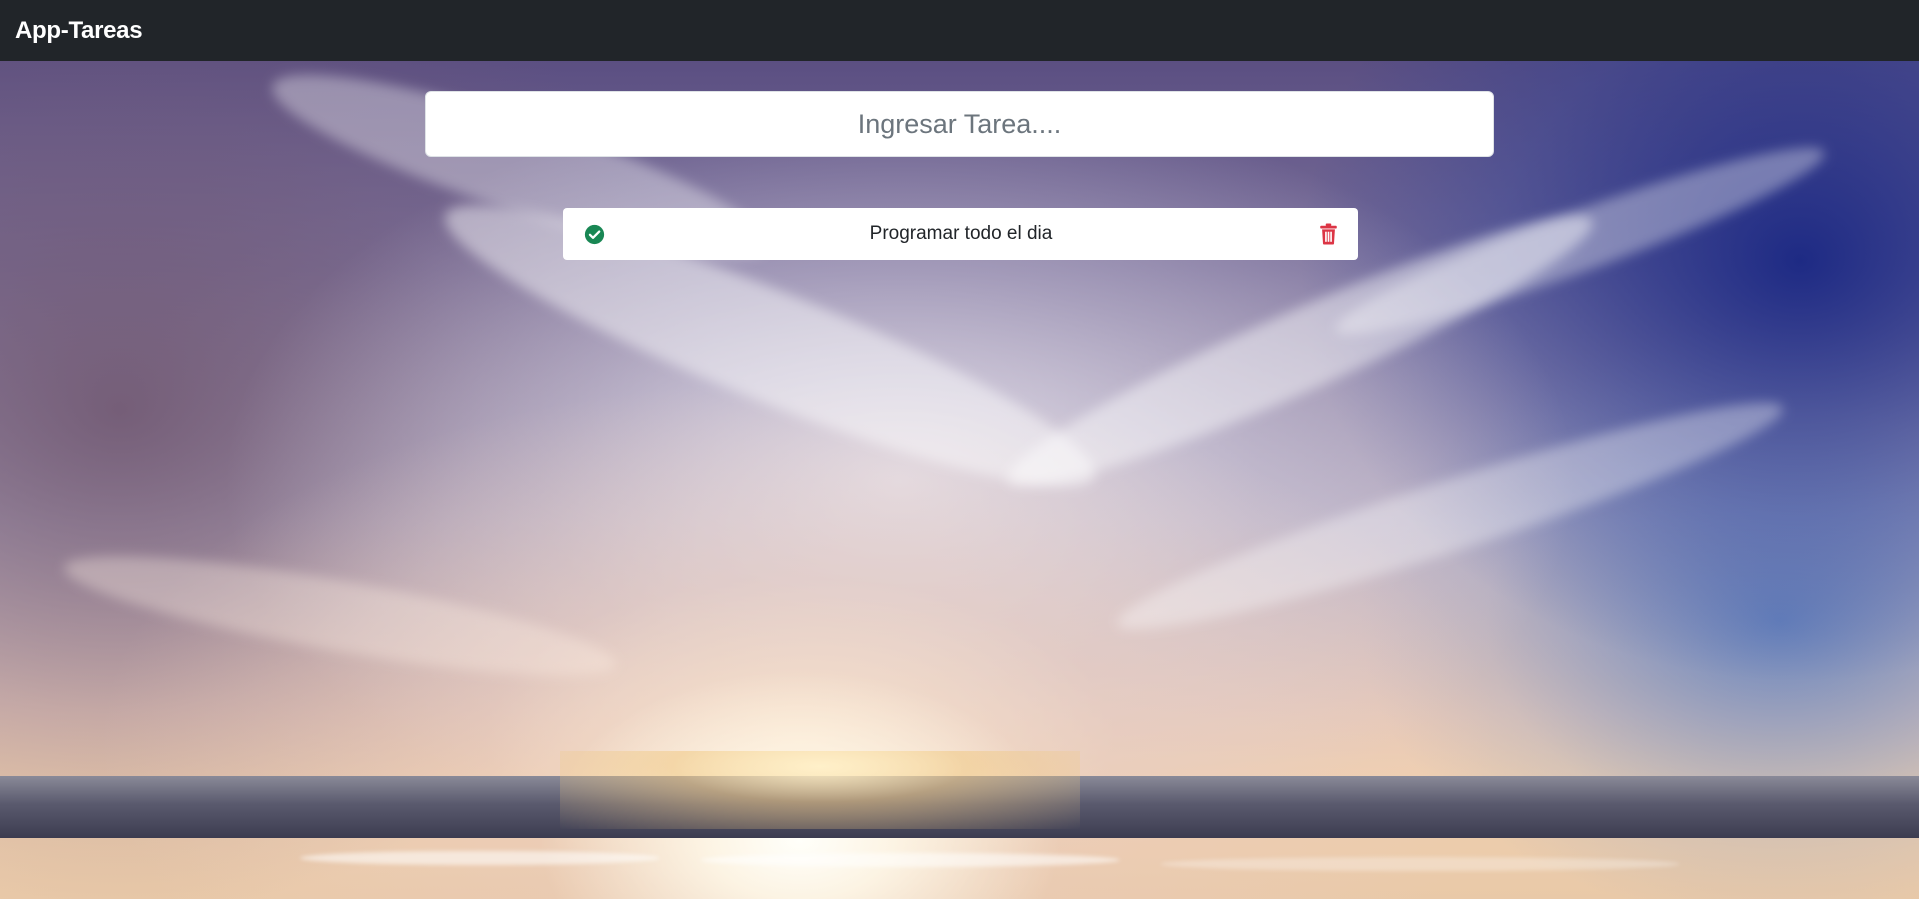 The image size is (1919, 899). I want to click on check-circle-icon, so click(594, 234).